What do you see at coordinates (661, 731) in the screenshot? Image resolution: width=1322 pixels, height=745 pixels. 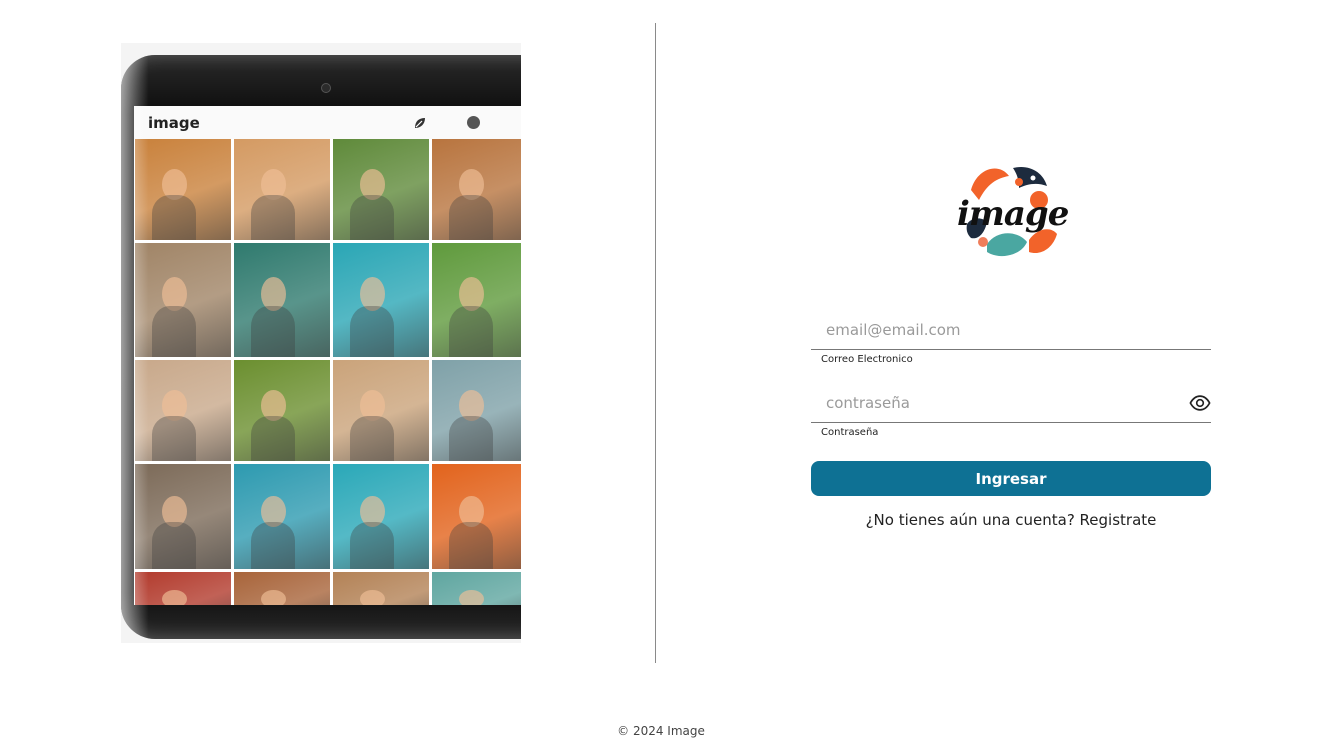 I see `footer-copyright: © 2024 Image` at bounding box center [661, 731].